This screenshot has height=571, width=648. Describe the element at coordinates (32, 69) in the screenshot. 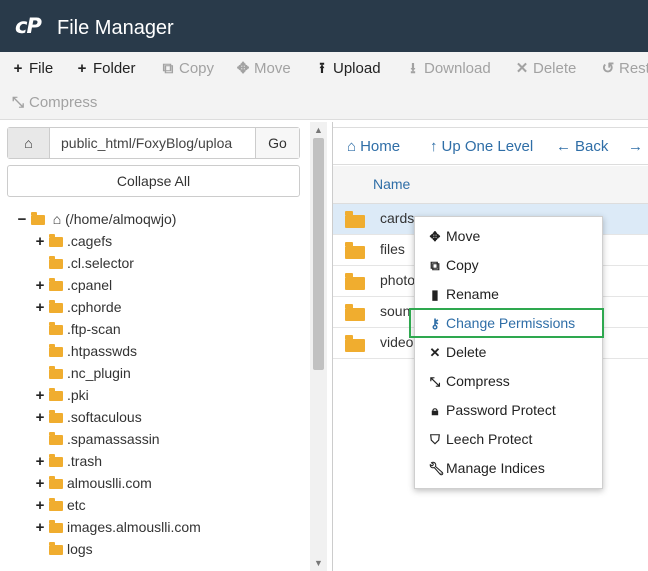

I see `new-file-button: + File` at that location.